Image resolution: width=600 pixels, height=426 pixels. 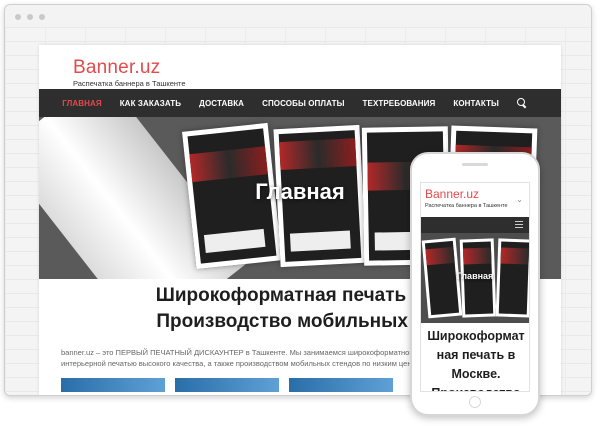 I want to click on nav-item-payment: СПОСОБЫ ОПЛАТЫ, so click(x=303, y=103).